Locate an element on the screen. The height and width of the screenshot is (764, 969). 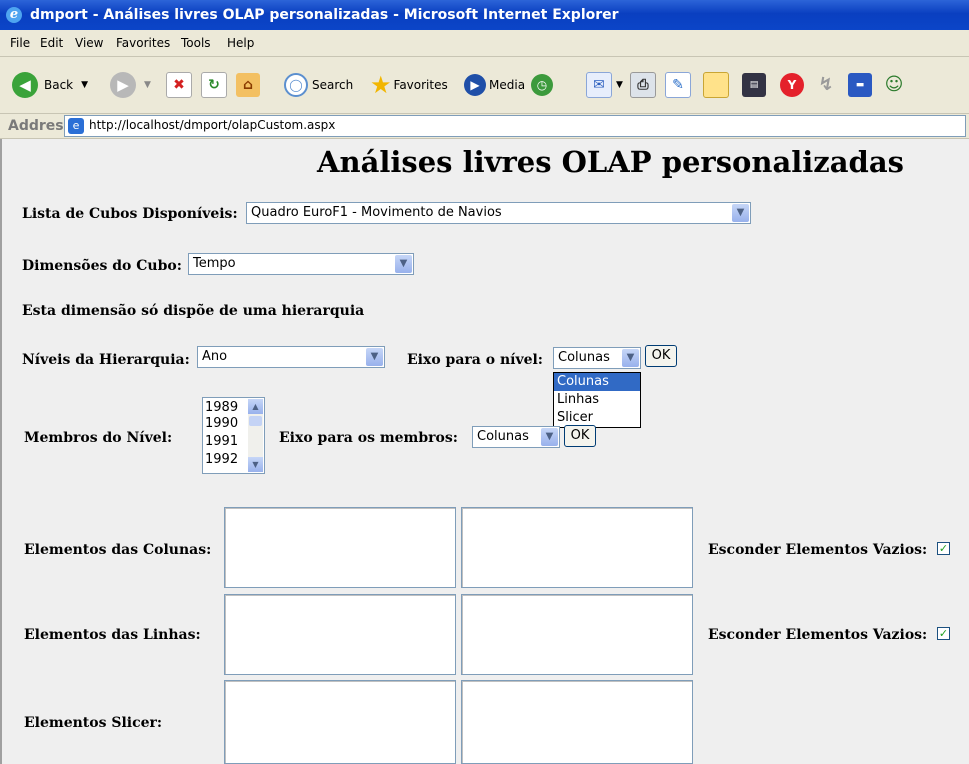
slicer-available-textarea is located at coordinates (340, 722).